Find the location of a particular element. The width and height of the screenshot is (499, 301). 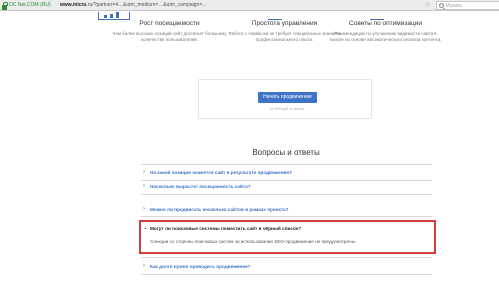

faq-heading: Вопросы и ответы is located at coordinates (286, 152).